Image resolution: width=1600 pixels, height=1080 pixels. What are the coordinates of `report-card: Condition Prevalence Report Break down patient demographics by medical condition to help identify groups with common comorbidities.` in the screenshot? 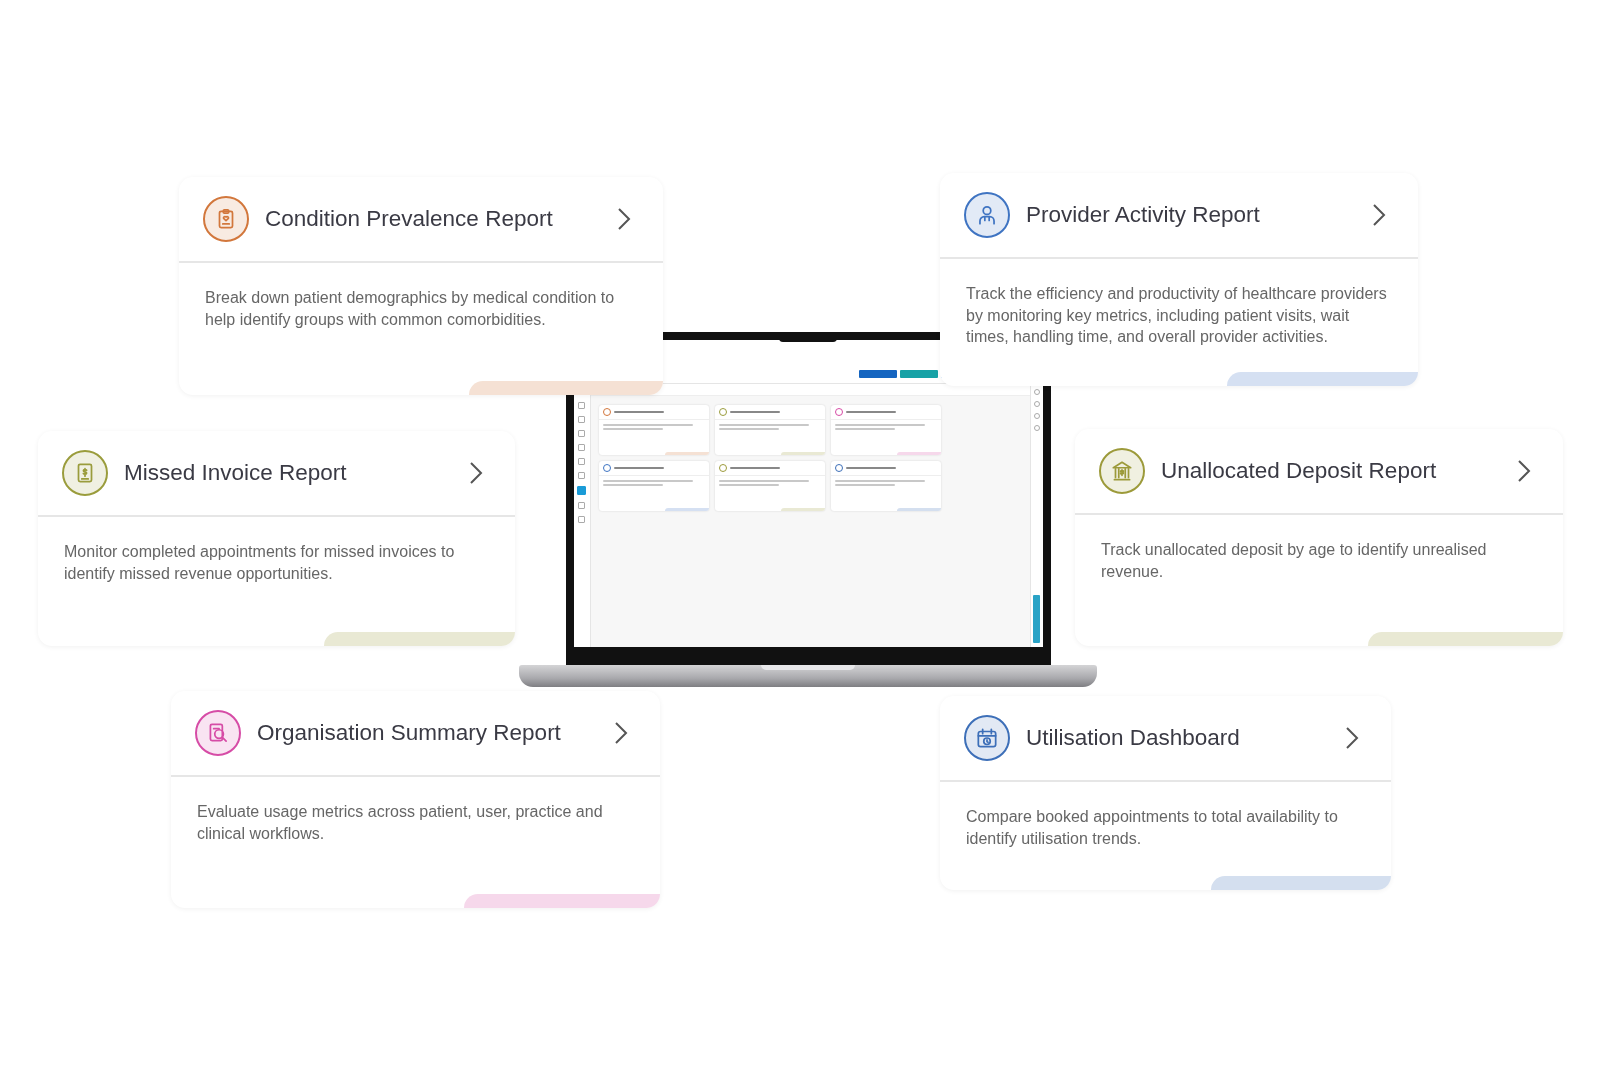 It's located at (421, 286).